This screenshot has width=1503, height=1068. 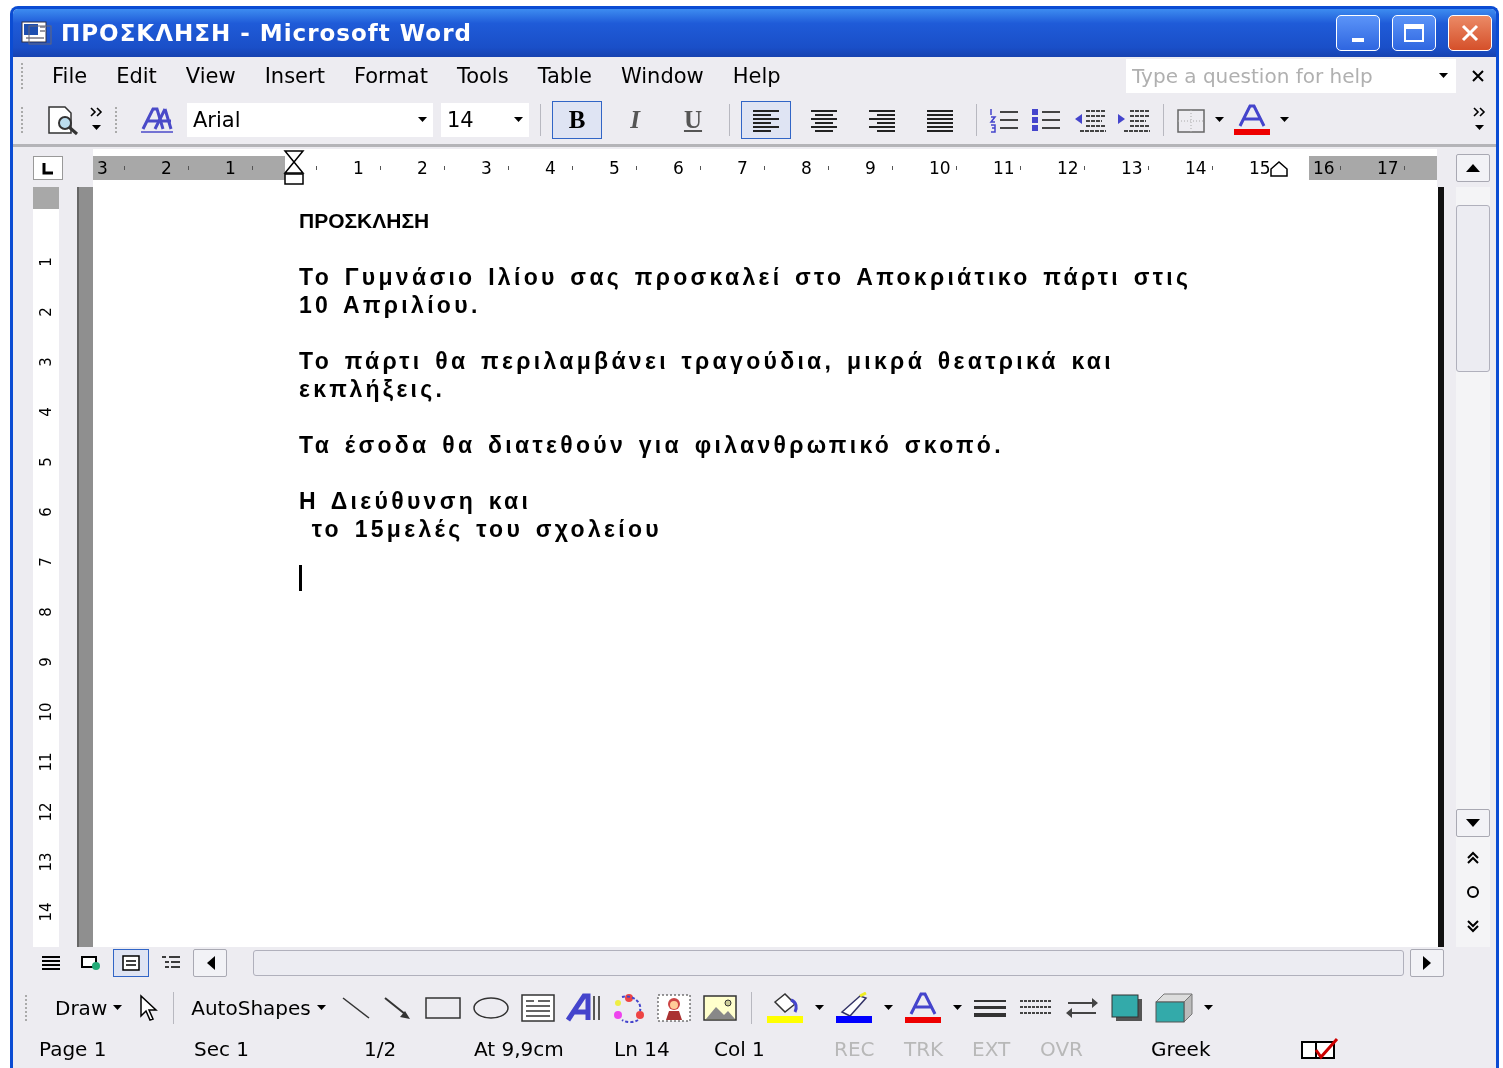 What do you see at coordinates (266, 32) in the screenshot?
I see `window-title: ΠΡΟΣΚΛΗΣΗ - Microsoft Word` at bounding box center [266, 32].